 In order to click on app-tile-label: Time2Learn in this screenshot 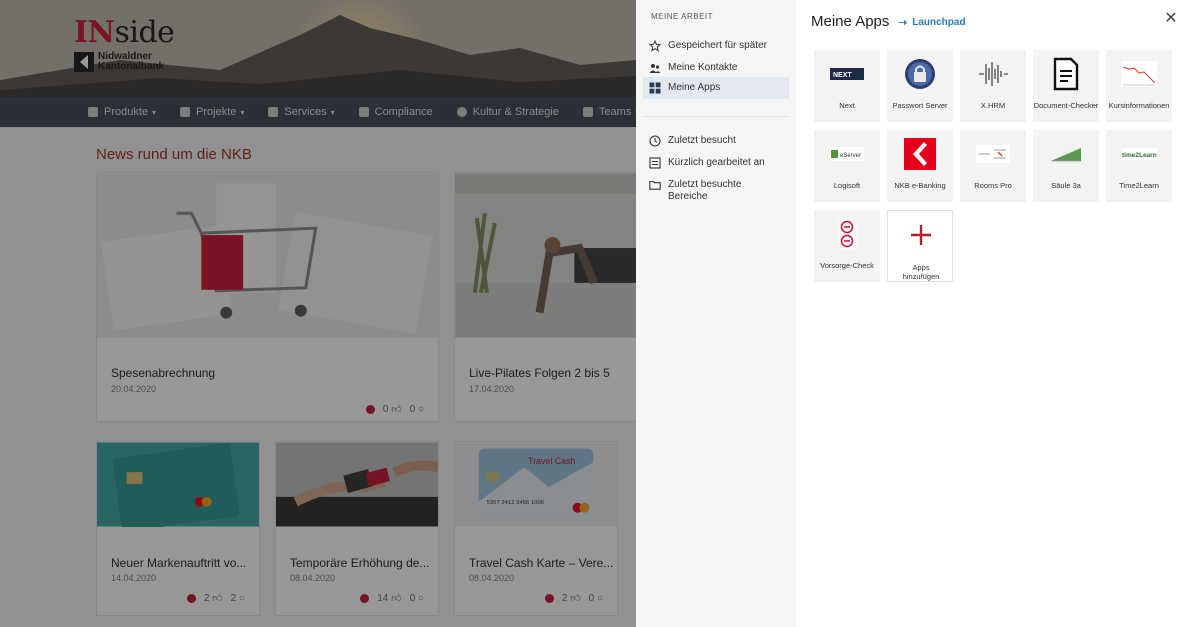, I will do `click(1139, 185)`.